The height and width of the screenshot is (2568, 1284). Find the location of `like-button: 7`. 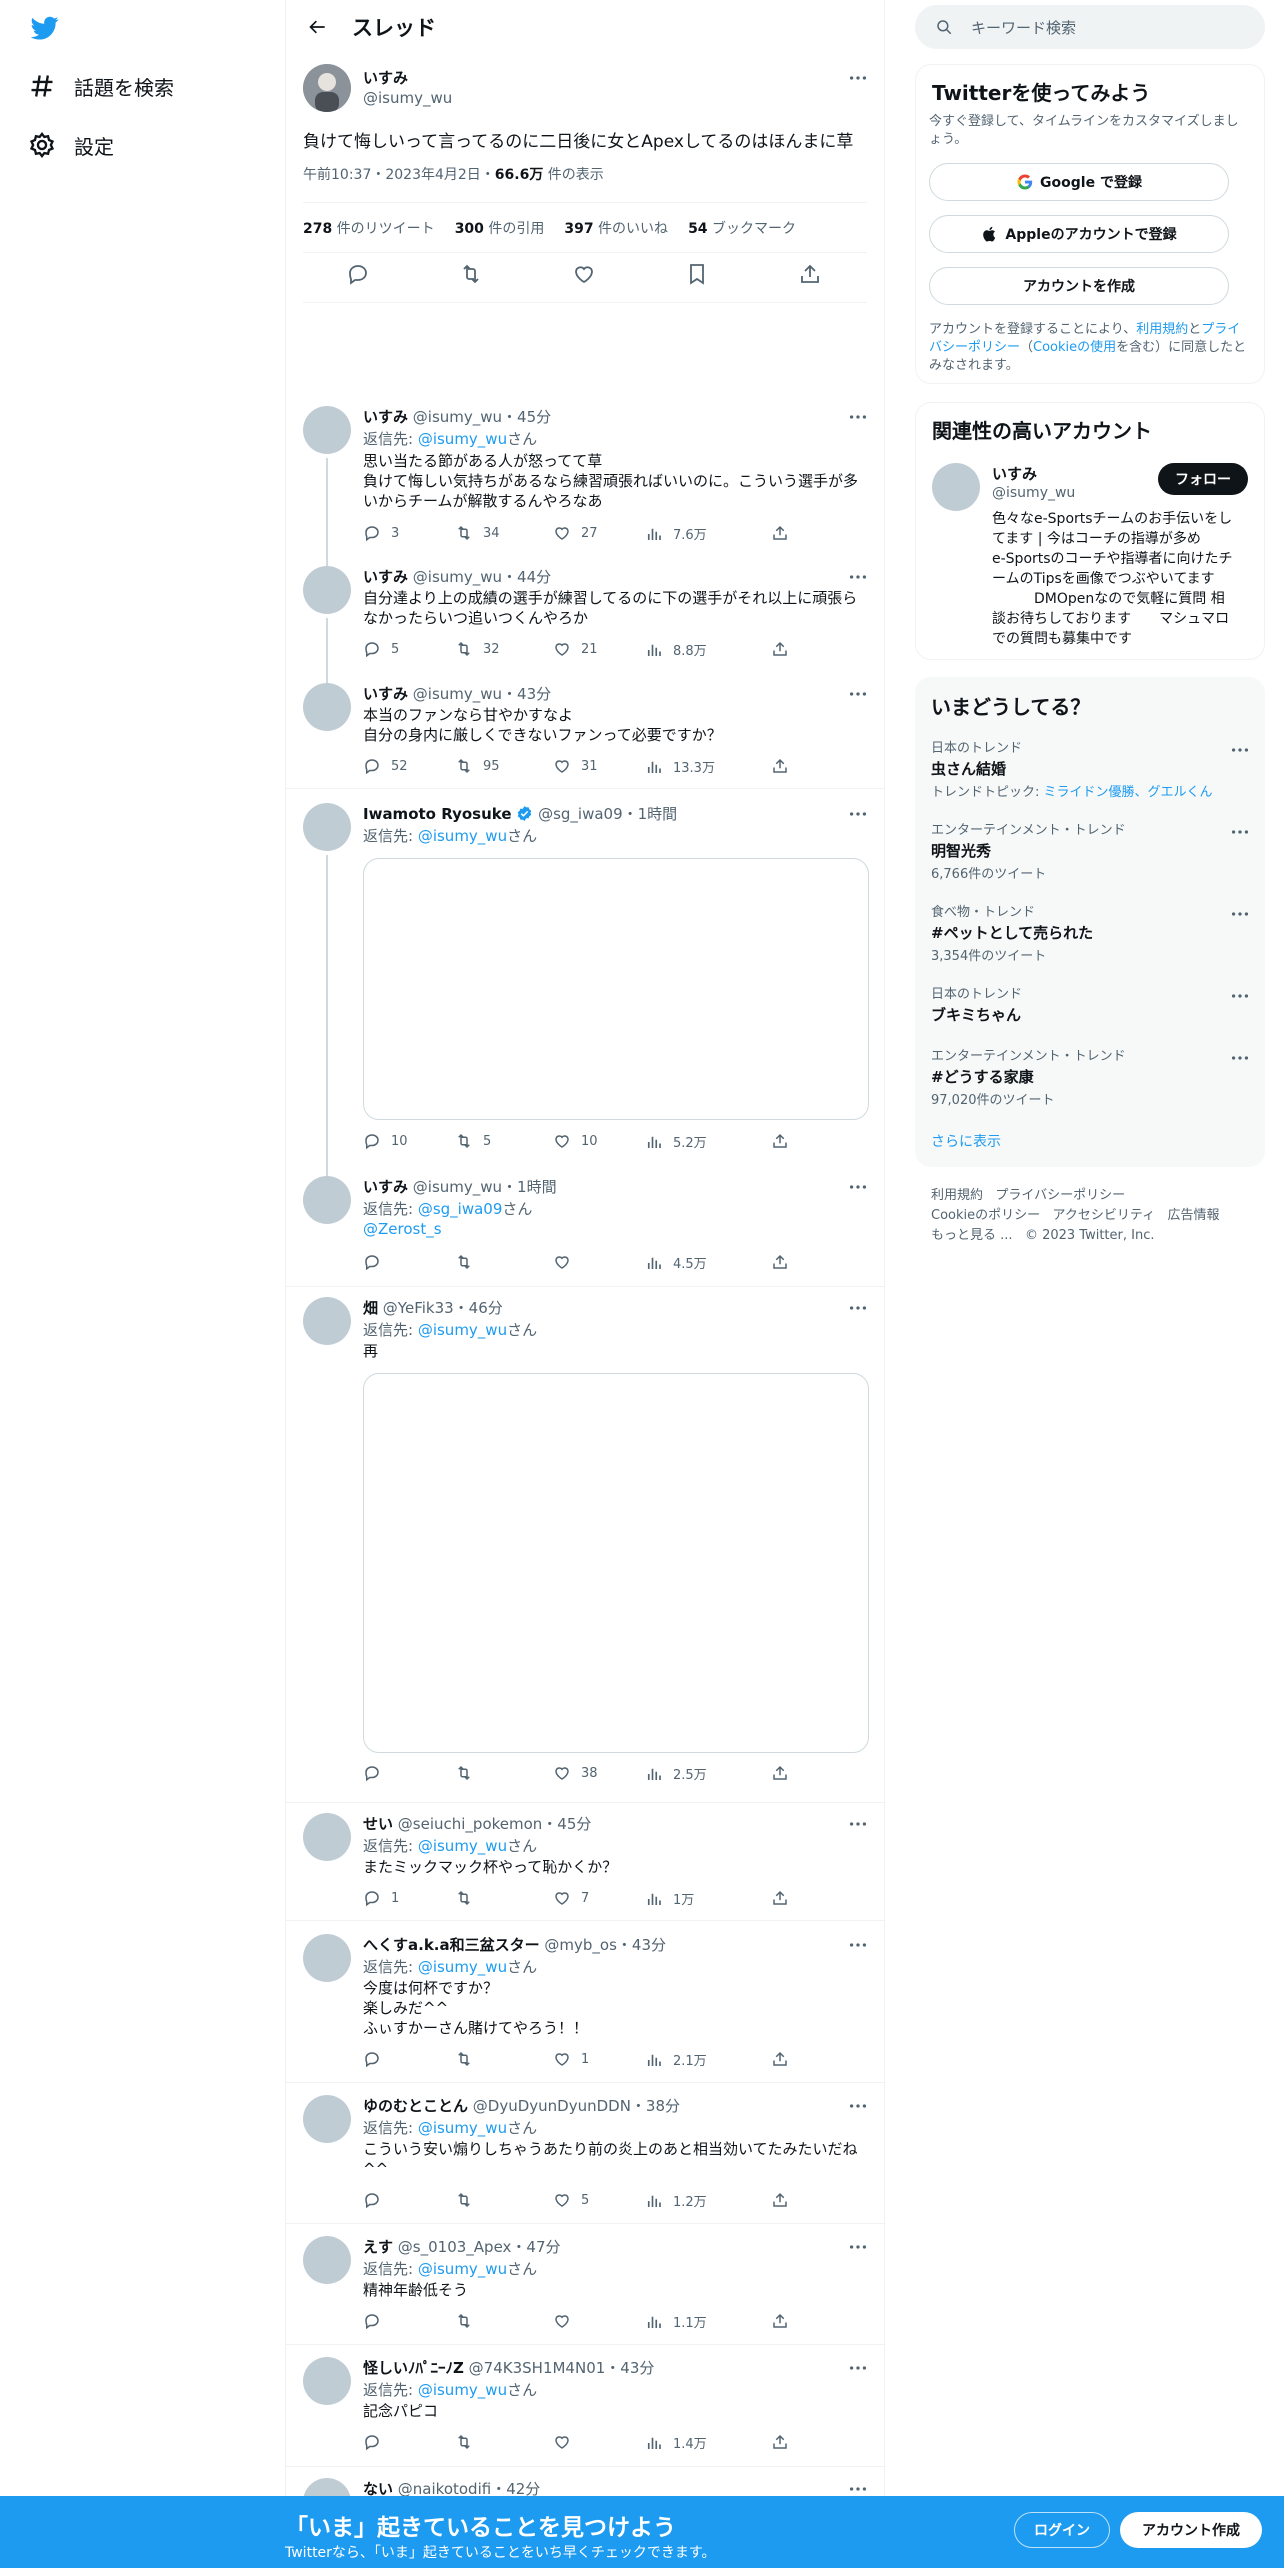

like-button: 7 is located at coordinates (571, 1898).